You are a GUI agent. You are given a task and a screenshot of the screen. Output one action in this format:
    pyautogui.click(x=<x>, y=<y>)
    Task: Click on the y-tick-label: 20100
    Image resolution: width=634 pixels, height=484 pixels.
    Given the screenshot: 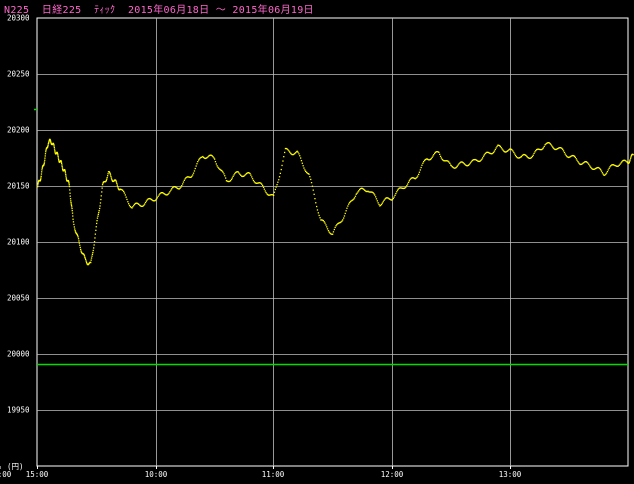 What is the action you would take?
    pyautogui.click(x=18, y=242)
    